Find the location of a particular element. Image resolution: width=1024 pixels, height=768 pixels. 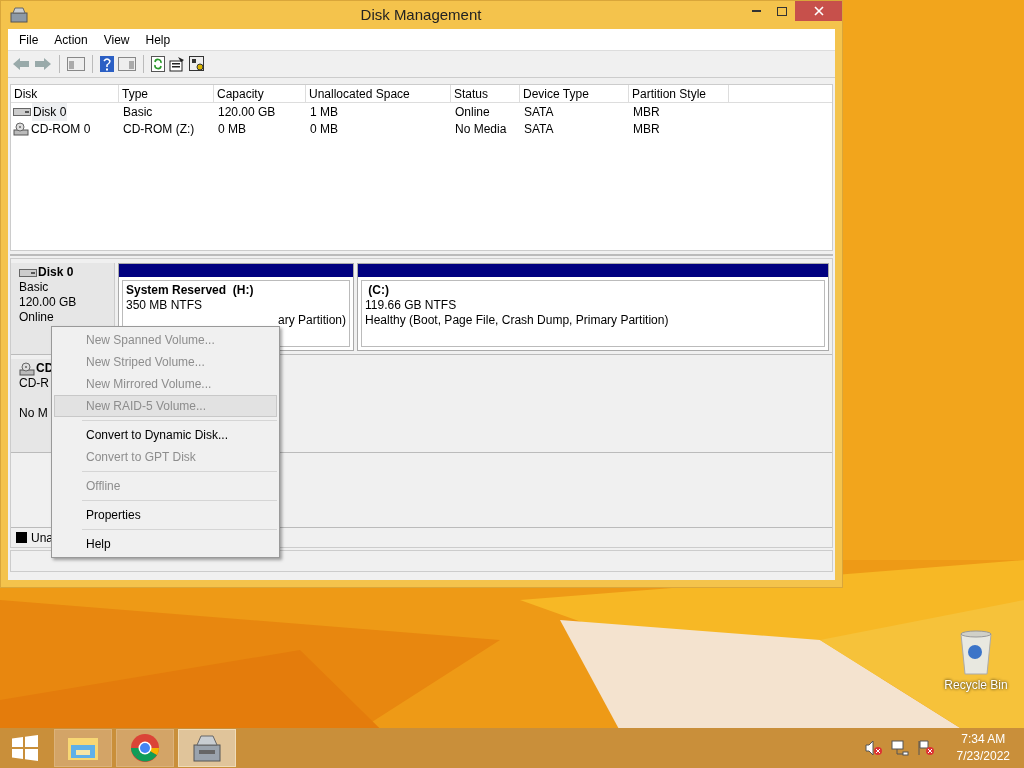

table-cell-text: 1 MB is located at coordinates (324, 112).